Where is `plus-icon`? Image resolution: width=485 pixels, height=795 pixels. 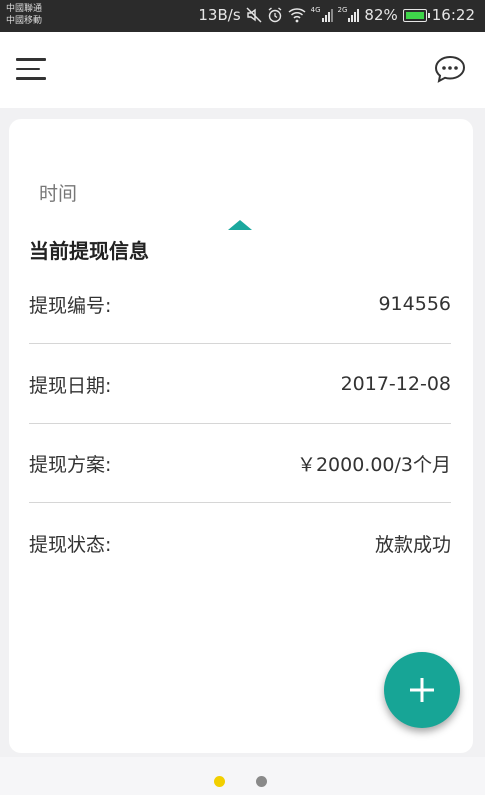 plus-icon is located at coordinates (422, 690).